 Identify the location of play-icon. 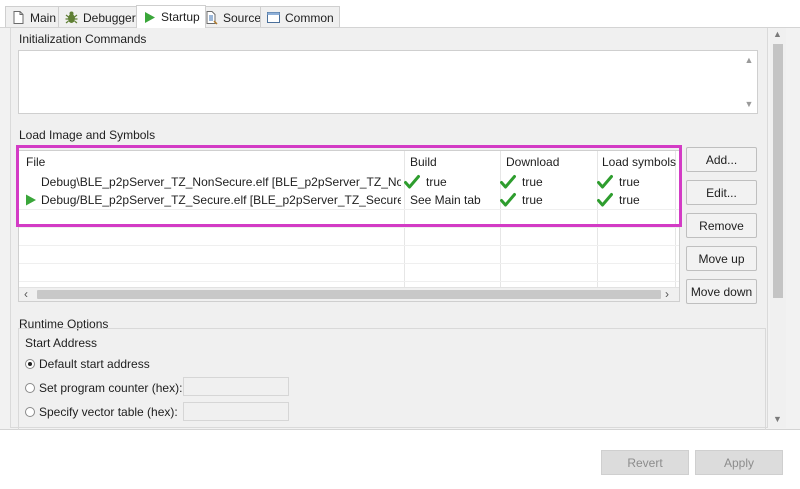
(149, 17).